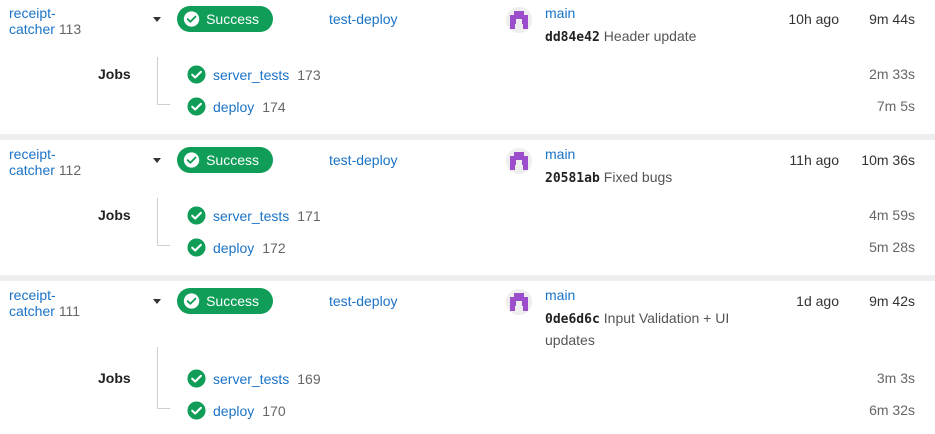 This screenshot has height=434, width=935. What do you see at coordinates (309, 378) in the screenshot?
I see `job-number: 169` at bounding box center [309, 378].